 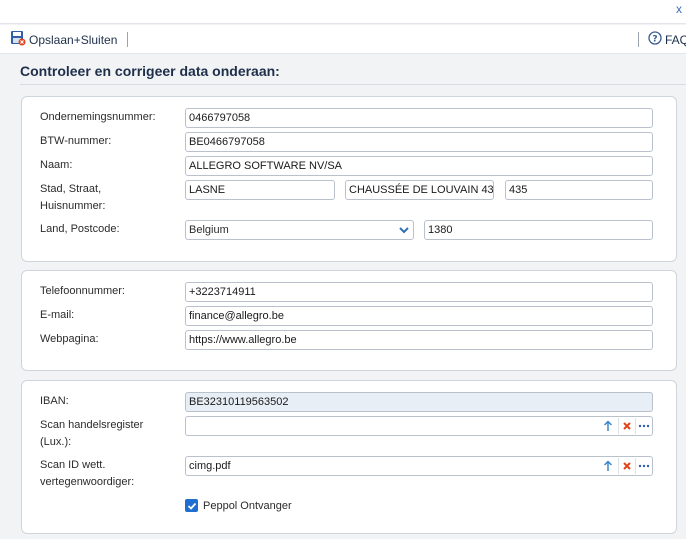 I want to click on heading-divider, so click(x=353, y=84).